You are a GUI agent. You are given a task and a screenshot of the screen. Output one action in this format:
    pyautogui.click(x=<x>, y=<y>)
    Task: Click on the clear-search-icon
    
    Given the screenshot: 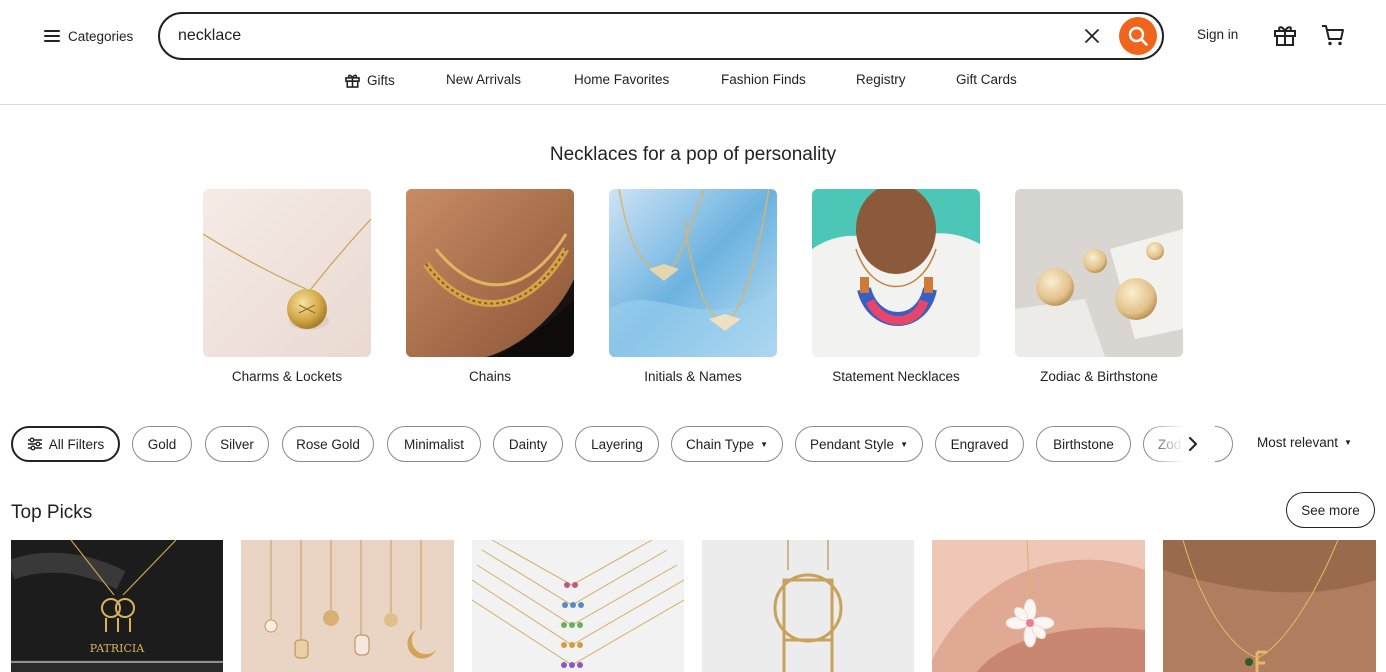 What is the action you would take?
    pyautogui.click(x=1092, y=36)
    